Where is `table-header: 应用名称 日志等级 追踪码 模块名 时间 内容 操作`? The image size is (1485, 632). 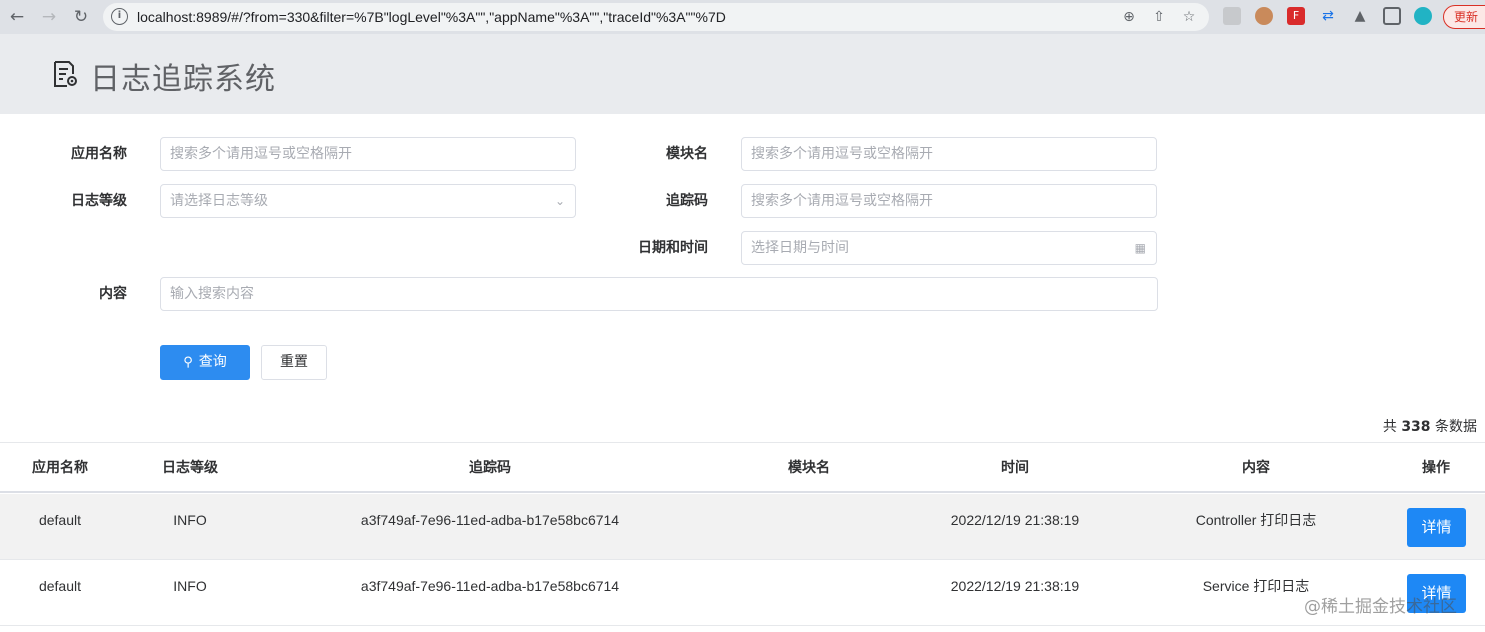
table-header: 应用名称 日志等级 追踪码 模块名 时间 内容 操作 is located at coordinates (742, 467).